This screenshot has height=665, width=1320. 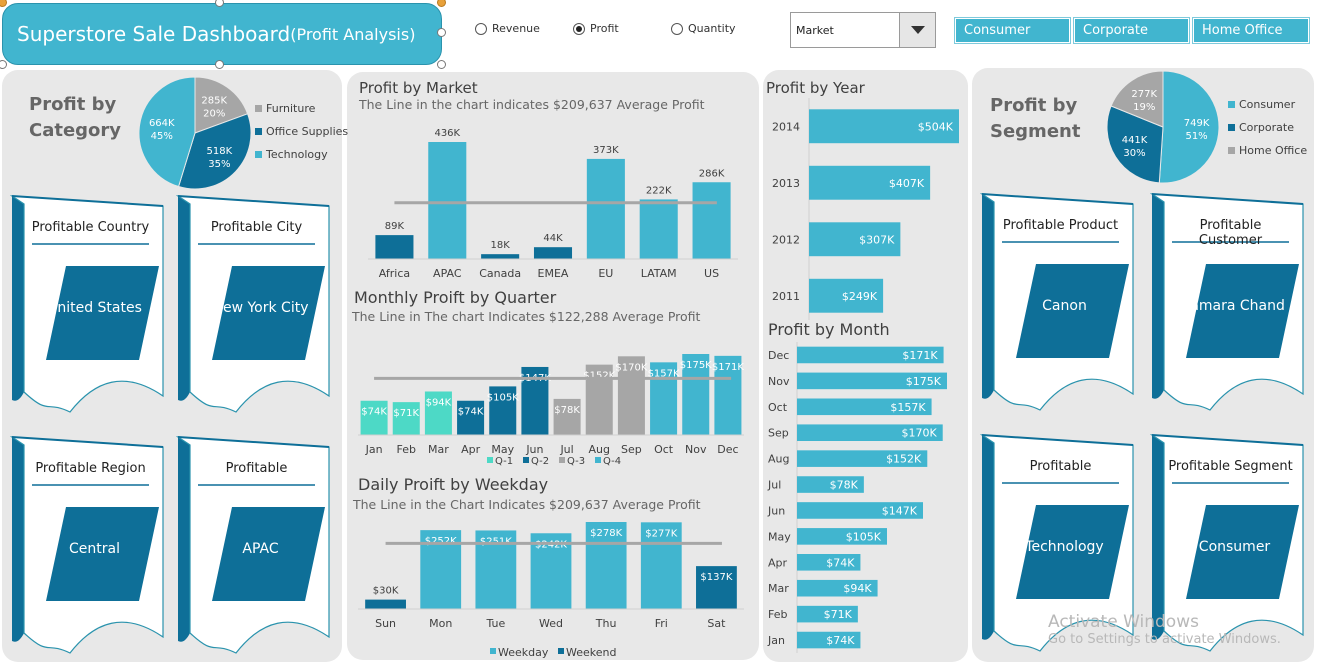 I want to click on watermark-line2: Go to Settings to activate Windows., so click(x=1164, y=639).